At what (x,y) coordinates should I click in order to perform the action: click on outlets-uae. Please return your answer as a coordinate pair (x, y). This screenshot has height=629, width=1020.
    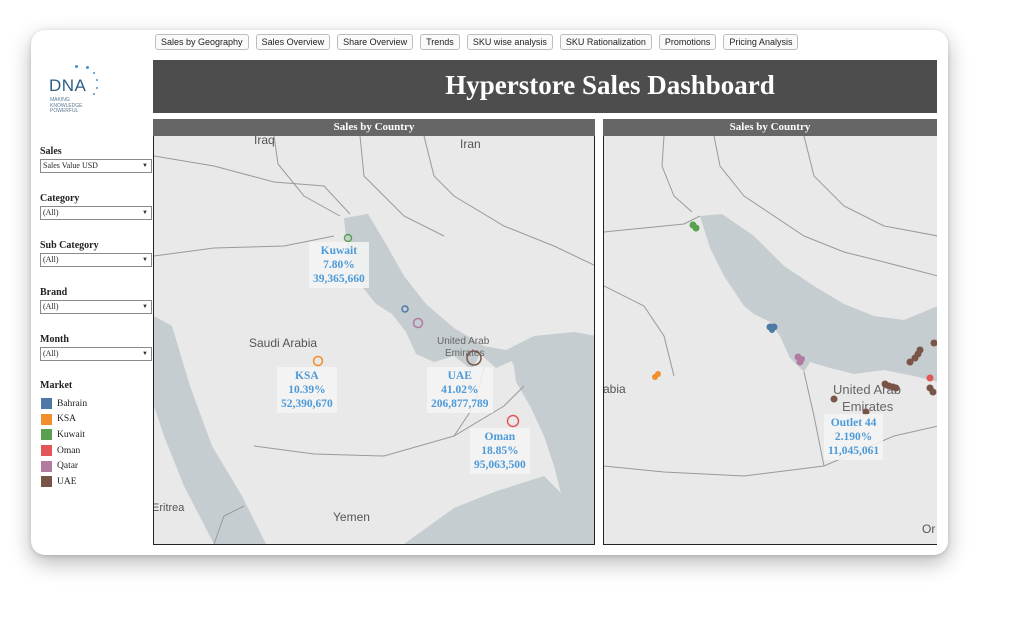
    Looking at the image, I should click on (883, 377).